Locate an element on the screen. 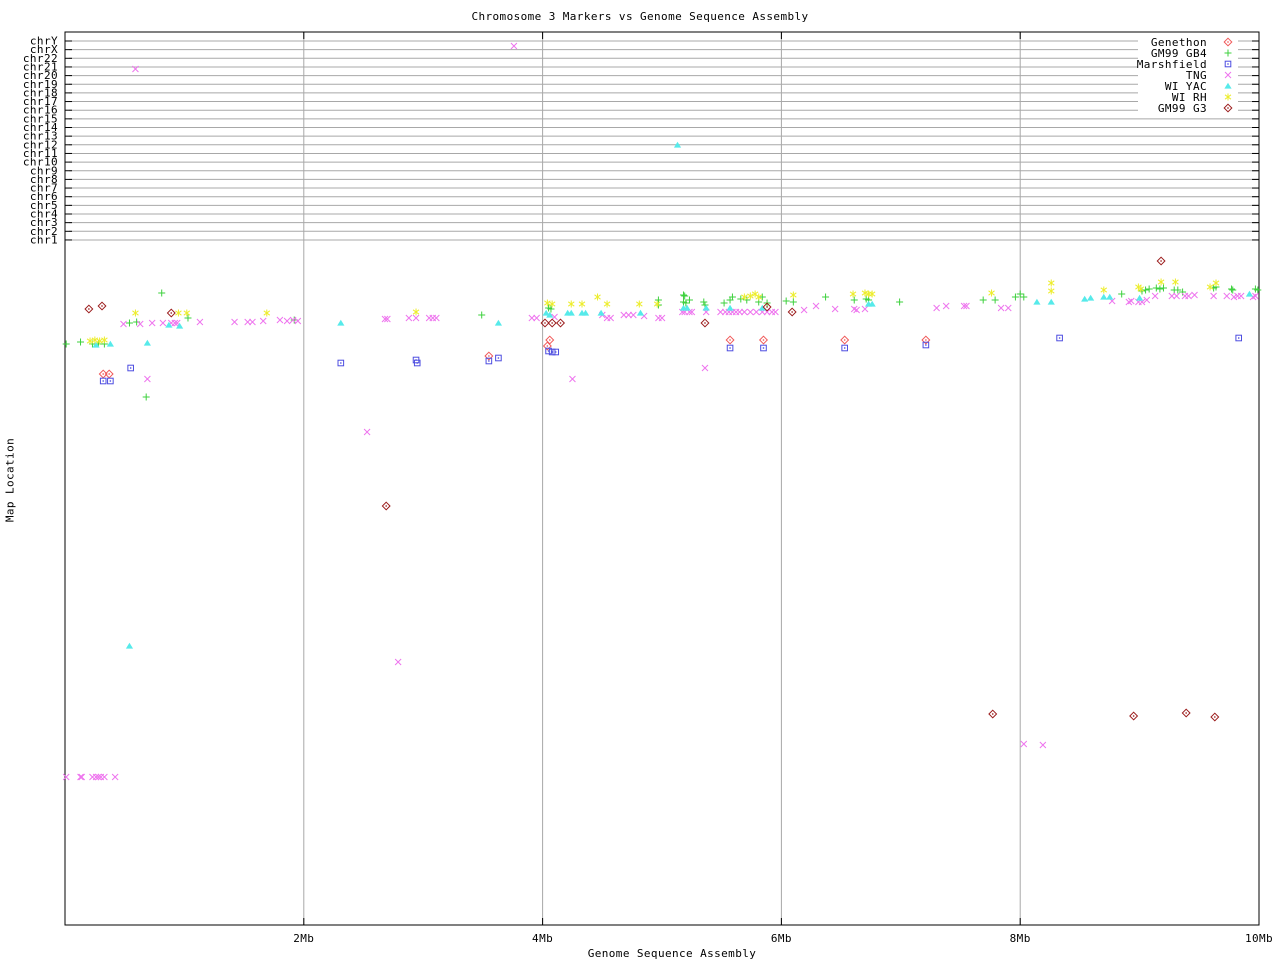  x-tick-label: 10Mb is located at coordinates (1259, 938).